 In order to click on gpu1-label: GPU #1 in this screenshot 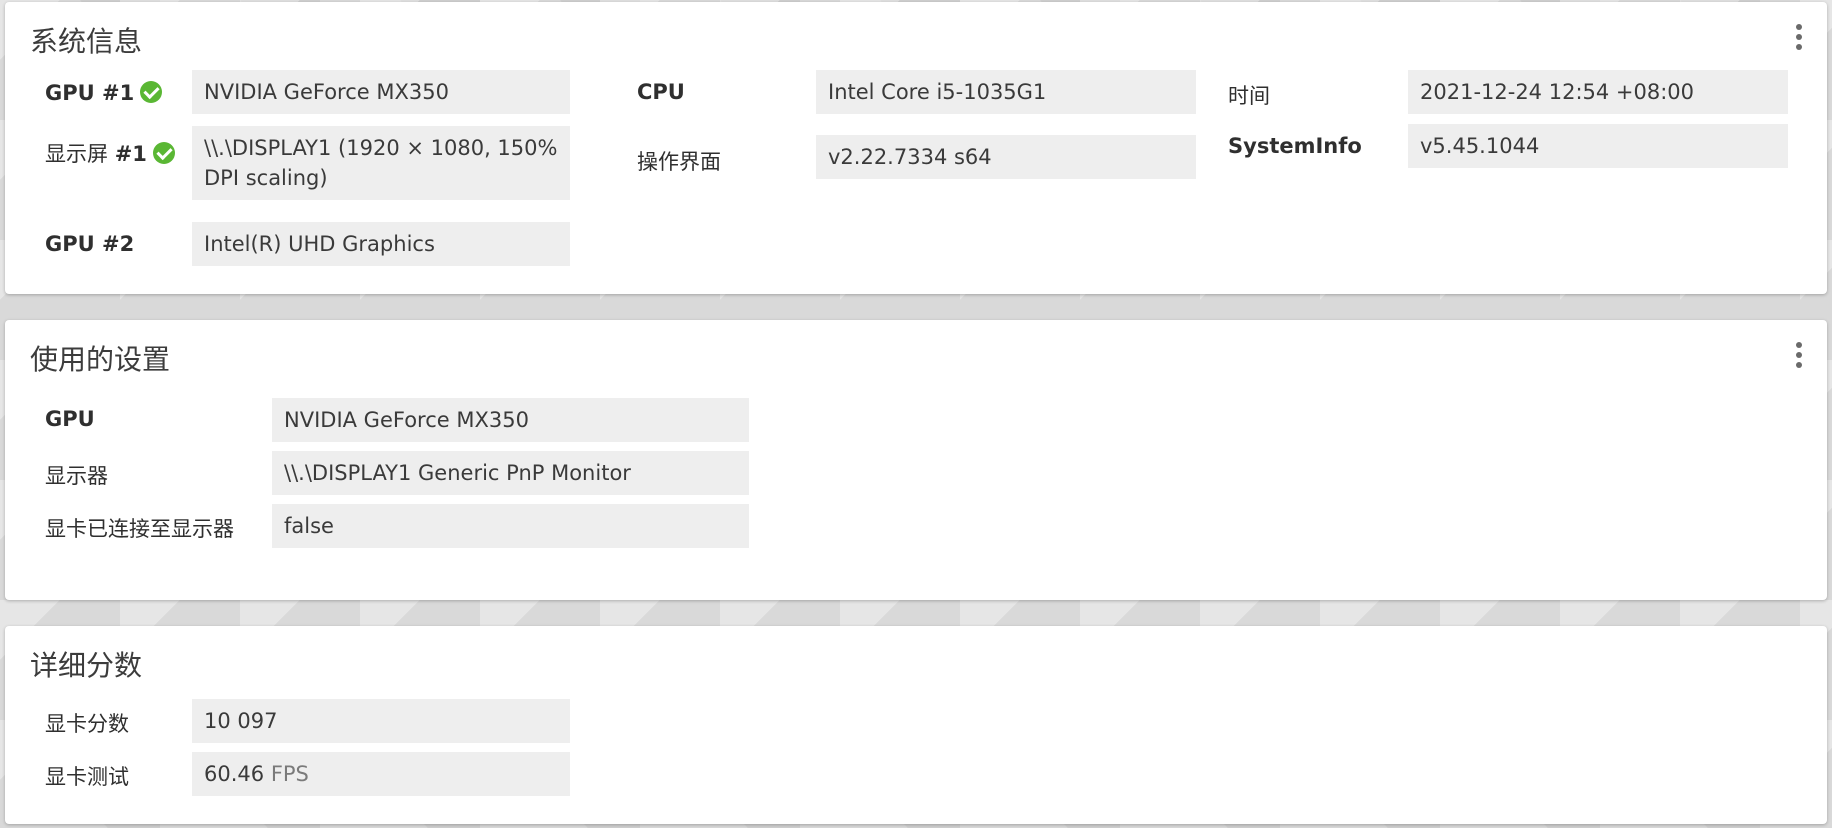, I will do `click(104, 93)`.